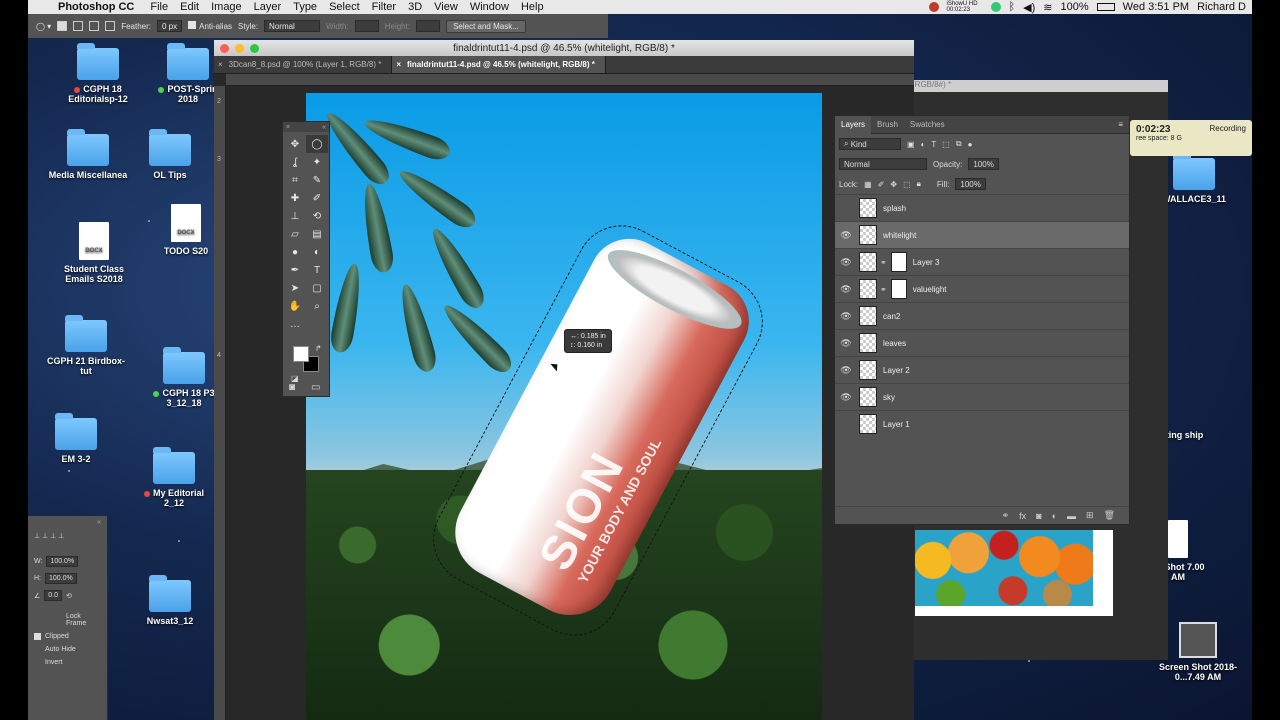 The width and height of the screenshot is (1280, 720). I want to click on panel-menu-icon: ≡, so click(1123, 124).